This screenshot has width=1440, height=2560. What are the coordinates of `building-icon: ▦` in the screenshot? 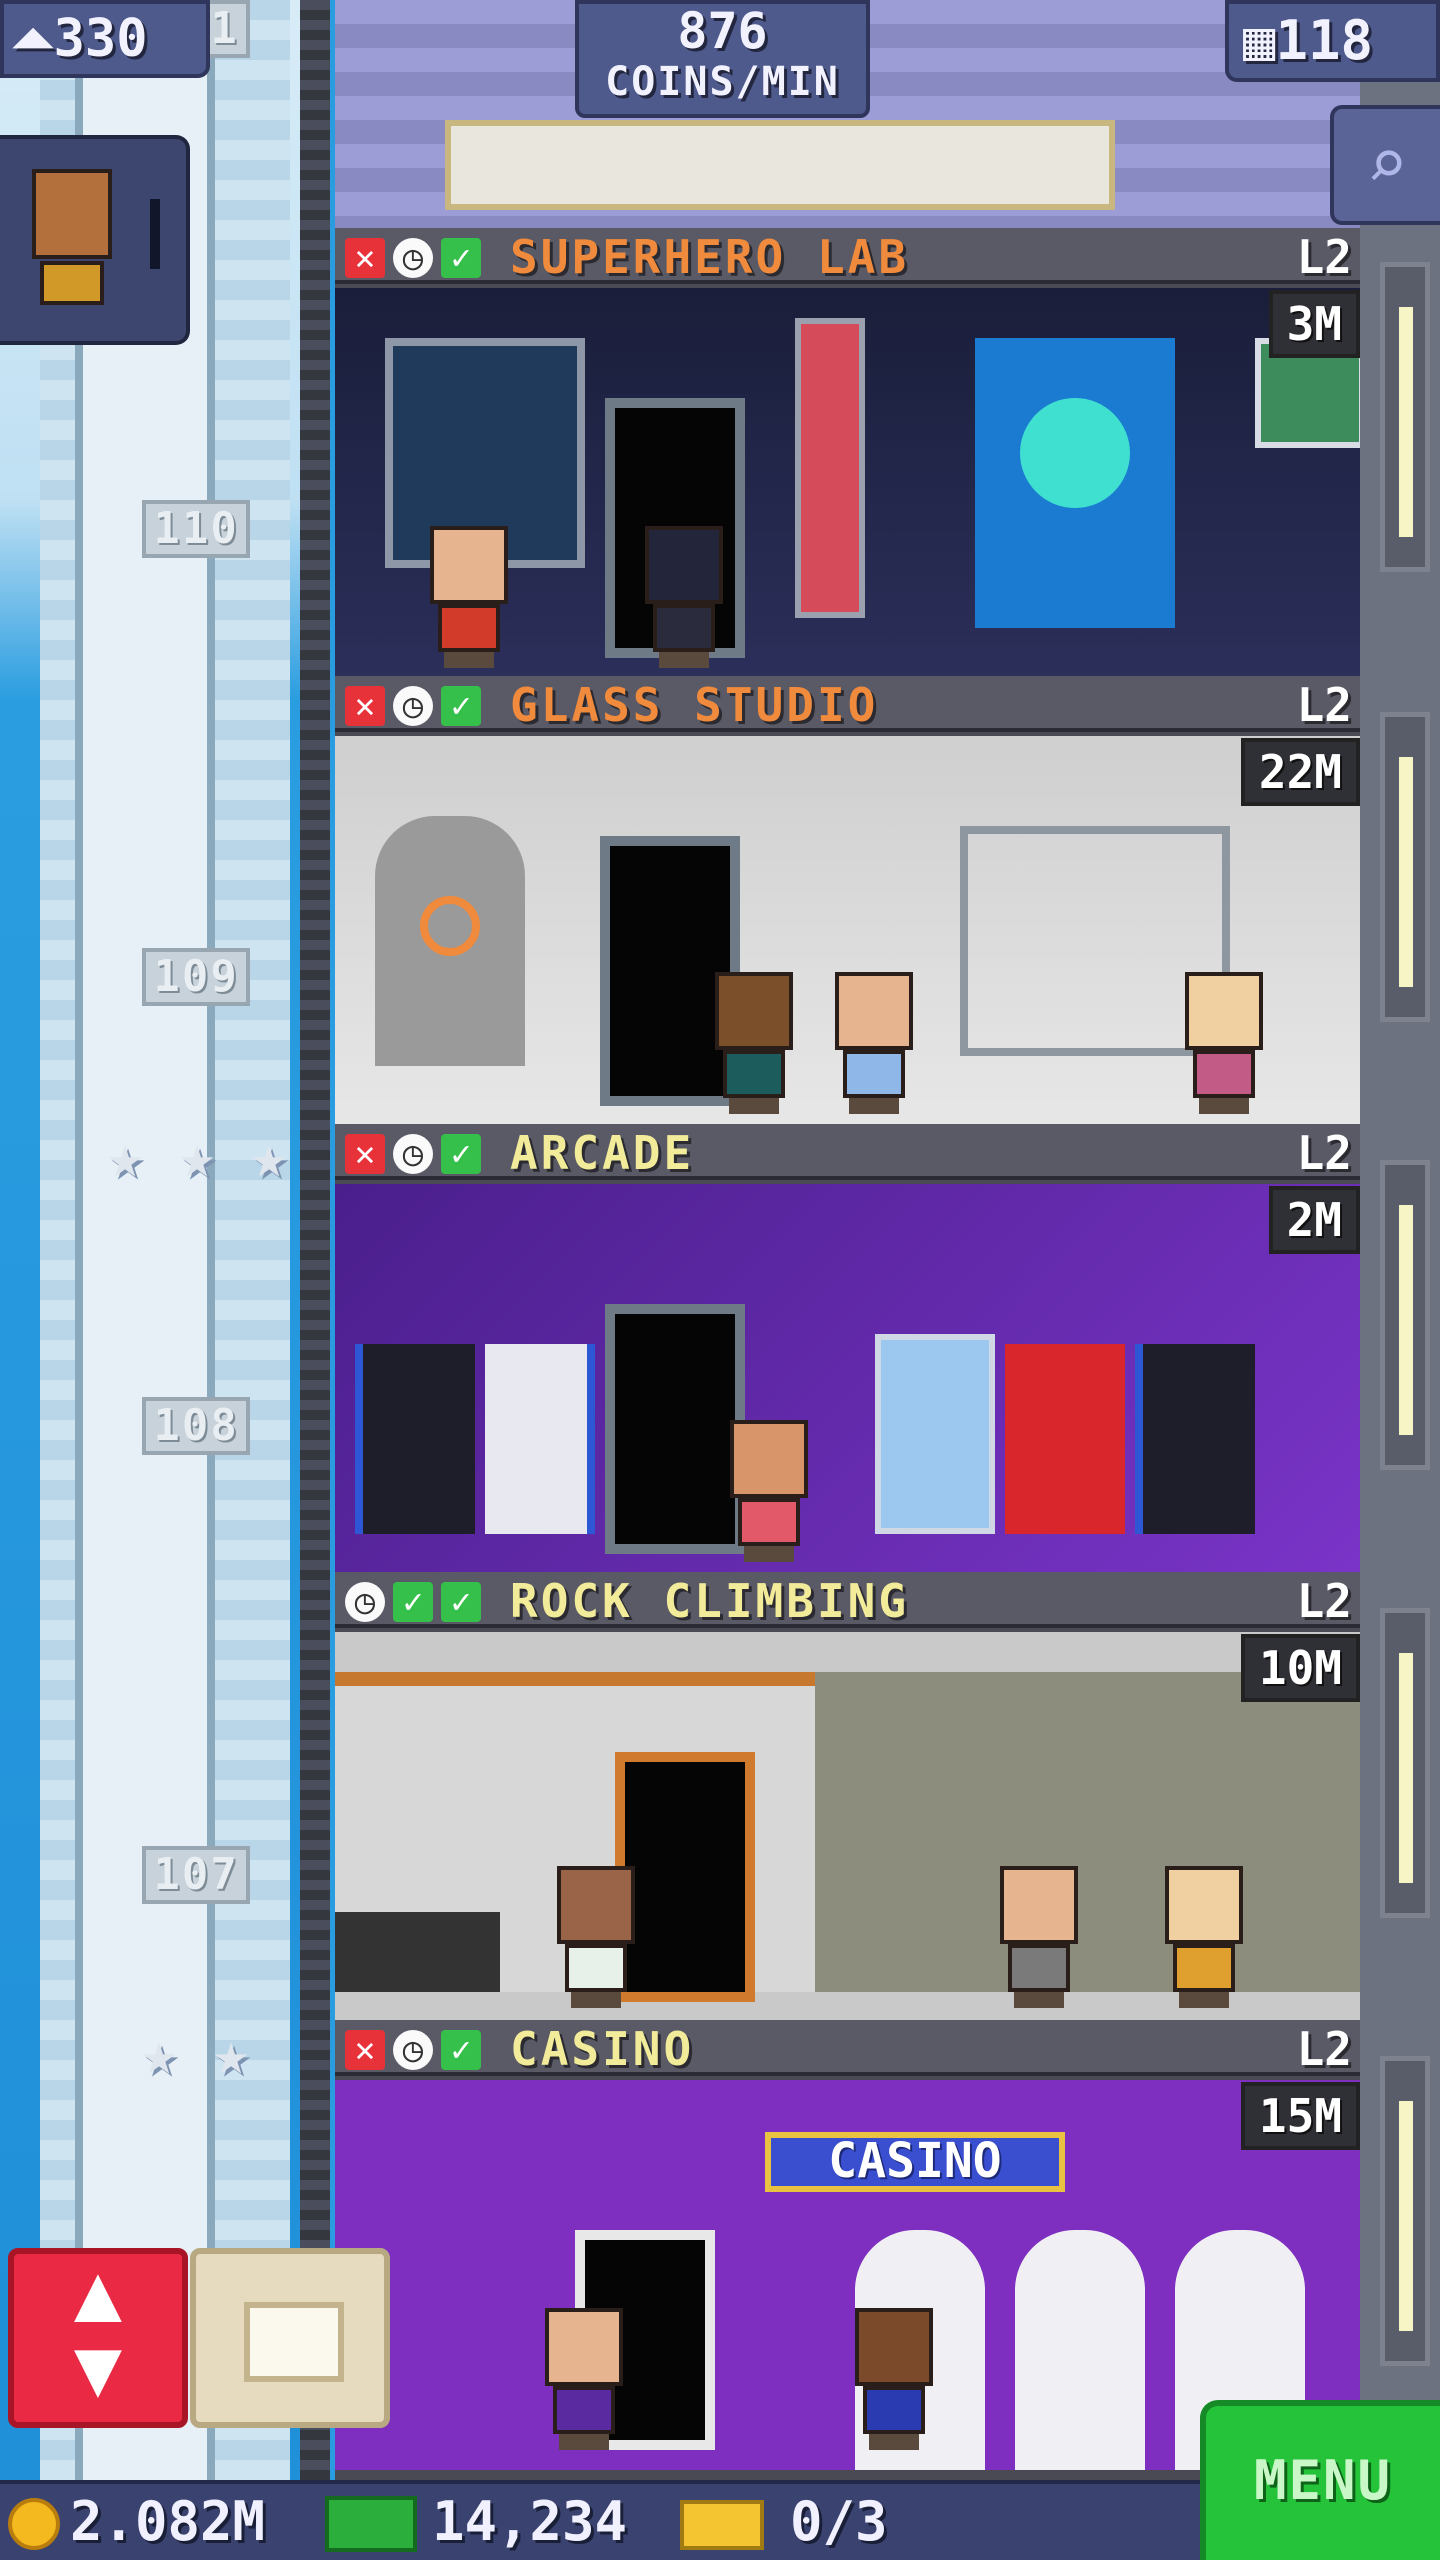 It's located at (1259, 40).